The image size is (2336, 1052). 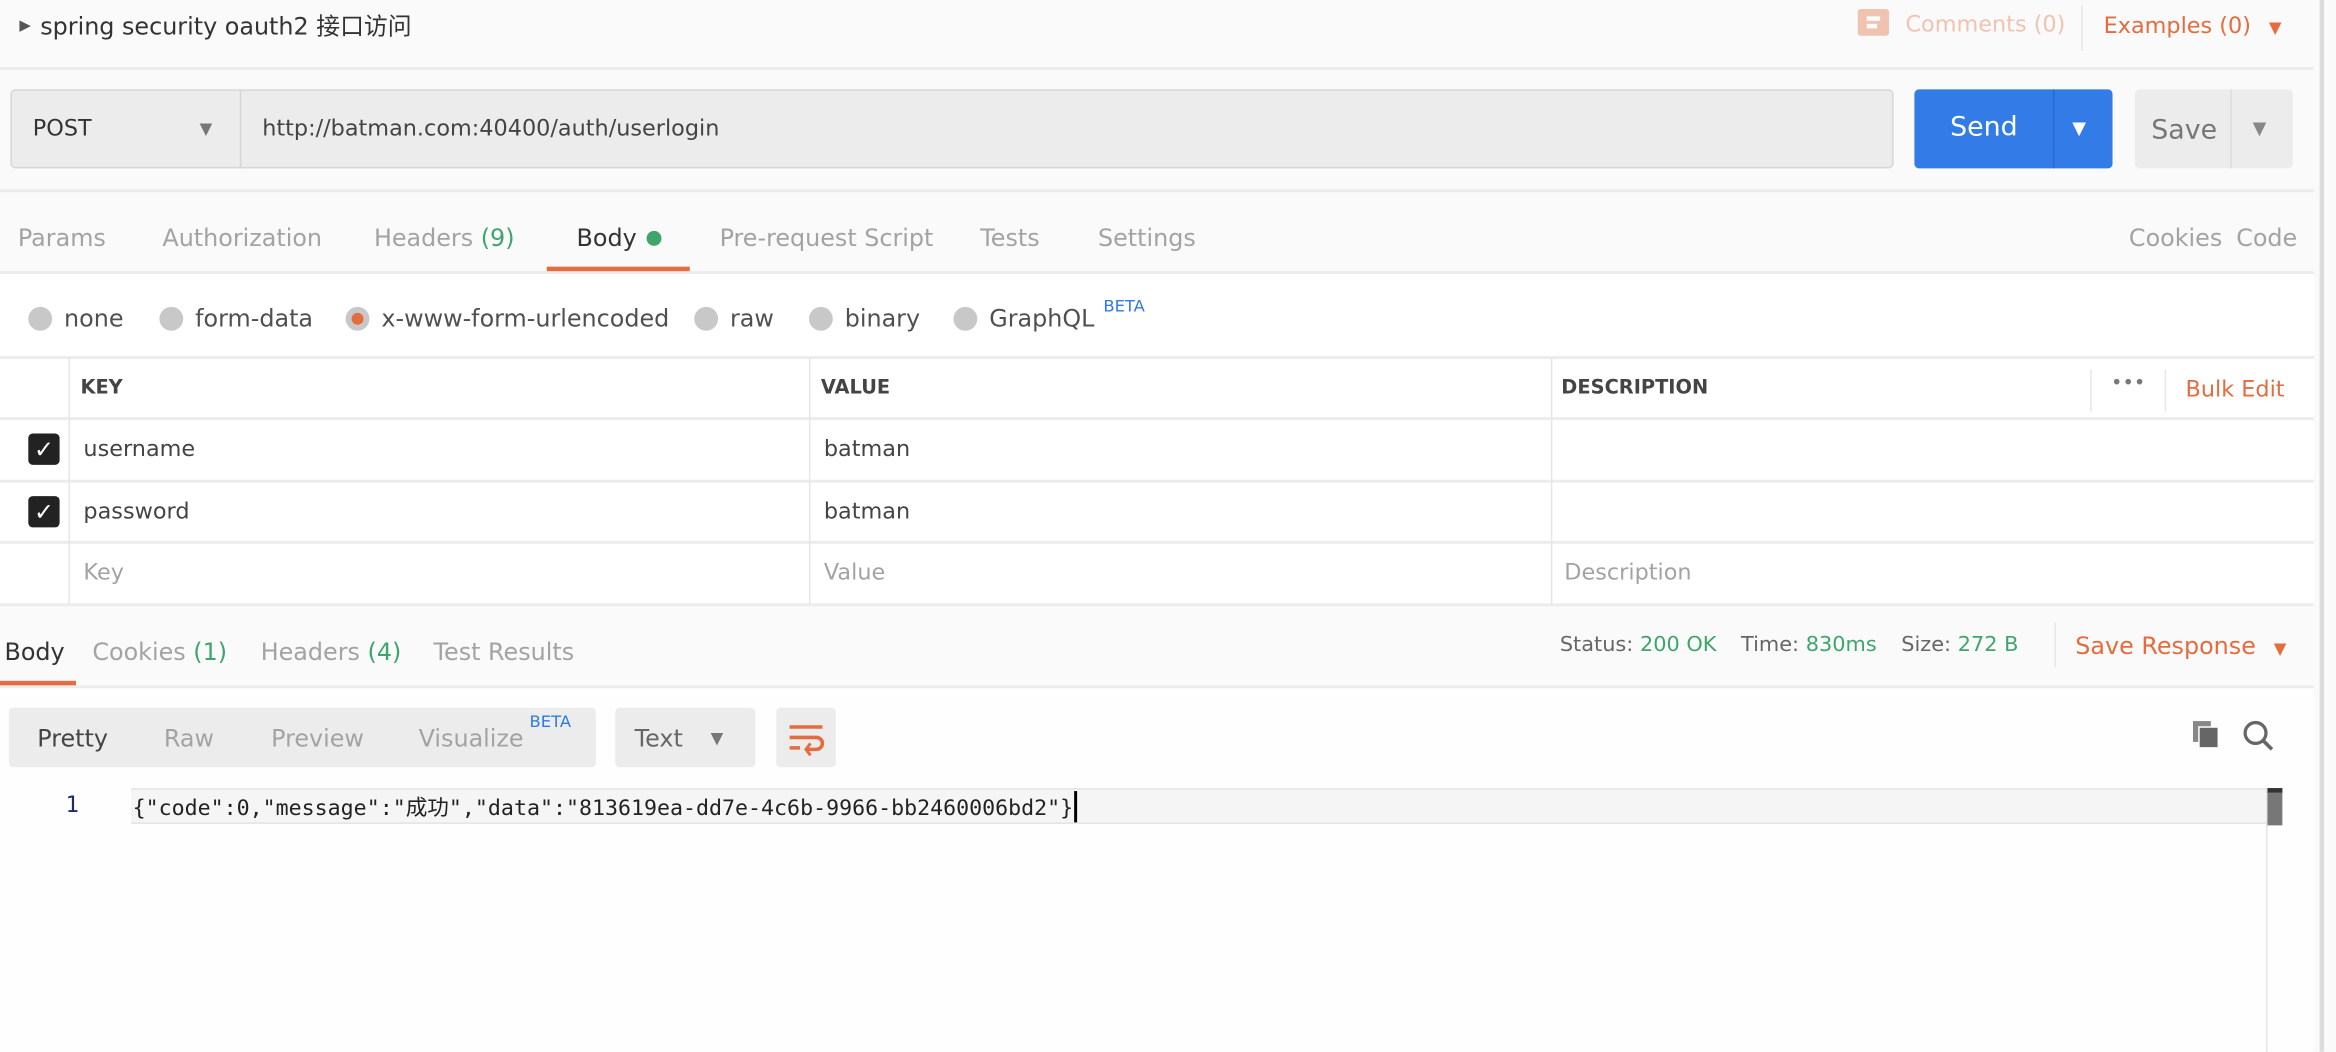 What do you see at coordinates (254, 318) in the screenshot?
I see `radio-label: form-data` at bounding box center [254, 318].